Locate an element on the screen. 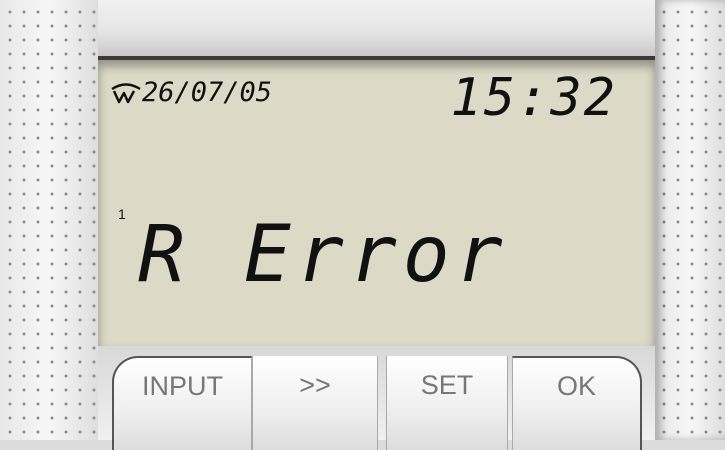 The image size is (725, 450). next-button: >> is located at coordinates (315, 403).